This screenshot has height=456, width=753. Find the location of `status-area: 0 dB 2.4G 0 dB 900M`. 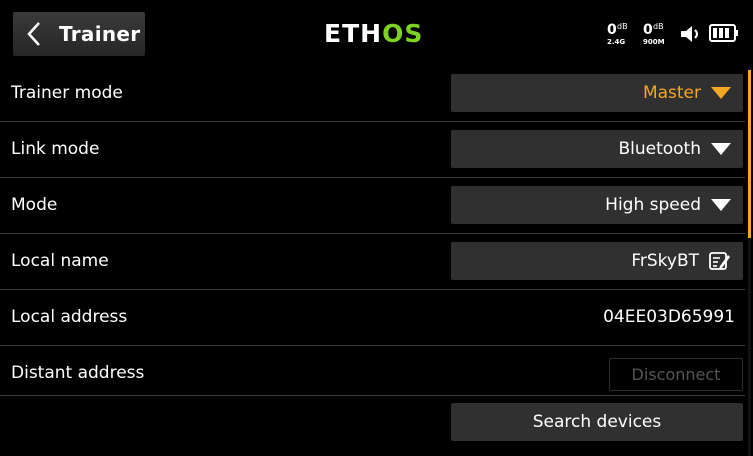

status-area: 0 dB 2.4G 0 dB 900M is located at coordinates (673, 37).